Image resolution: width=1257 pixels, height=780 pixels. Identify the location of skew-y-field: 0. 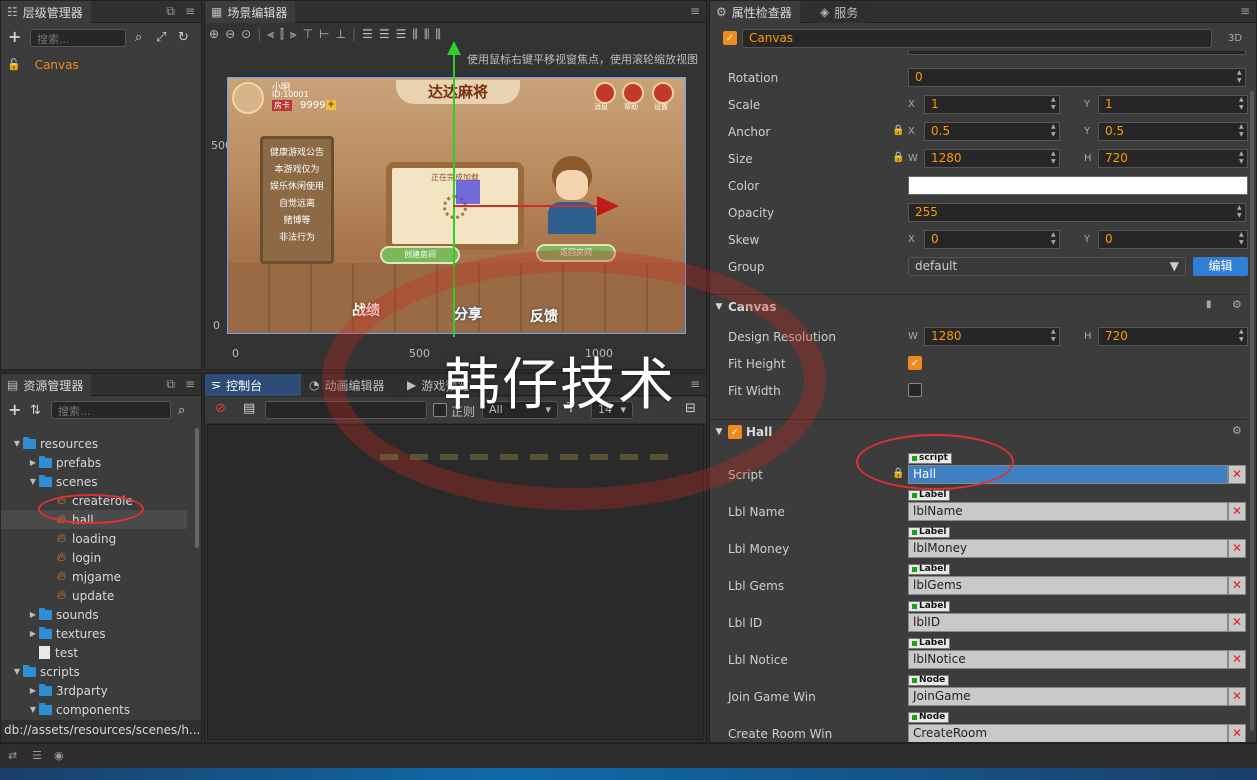
(1173, 239).